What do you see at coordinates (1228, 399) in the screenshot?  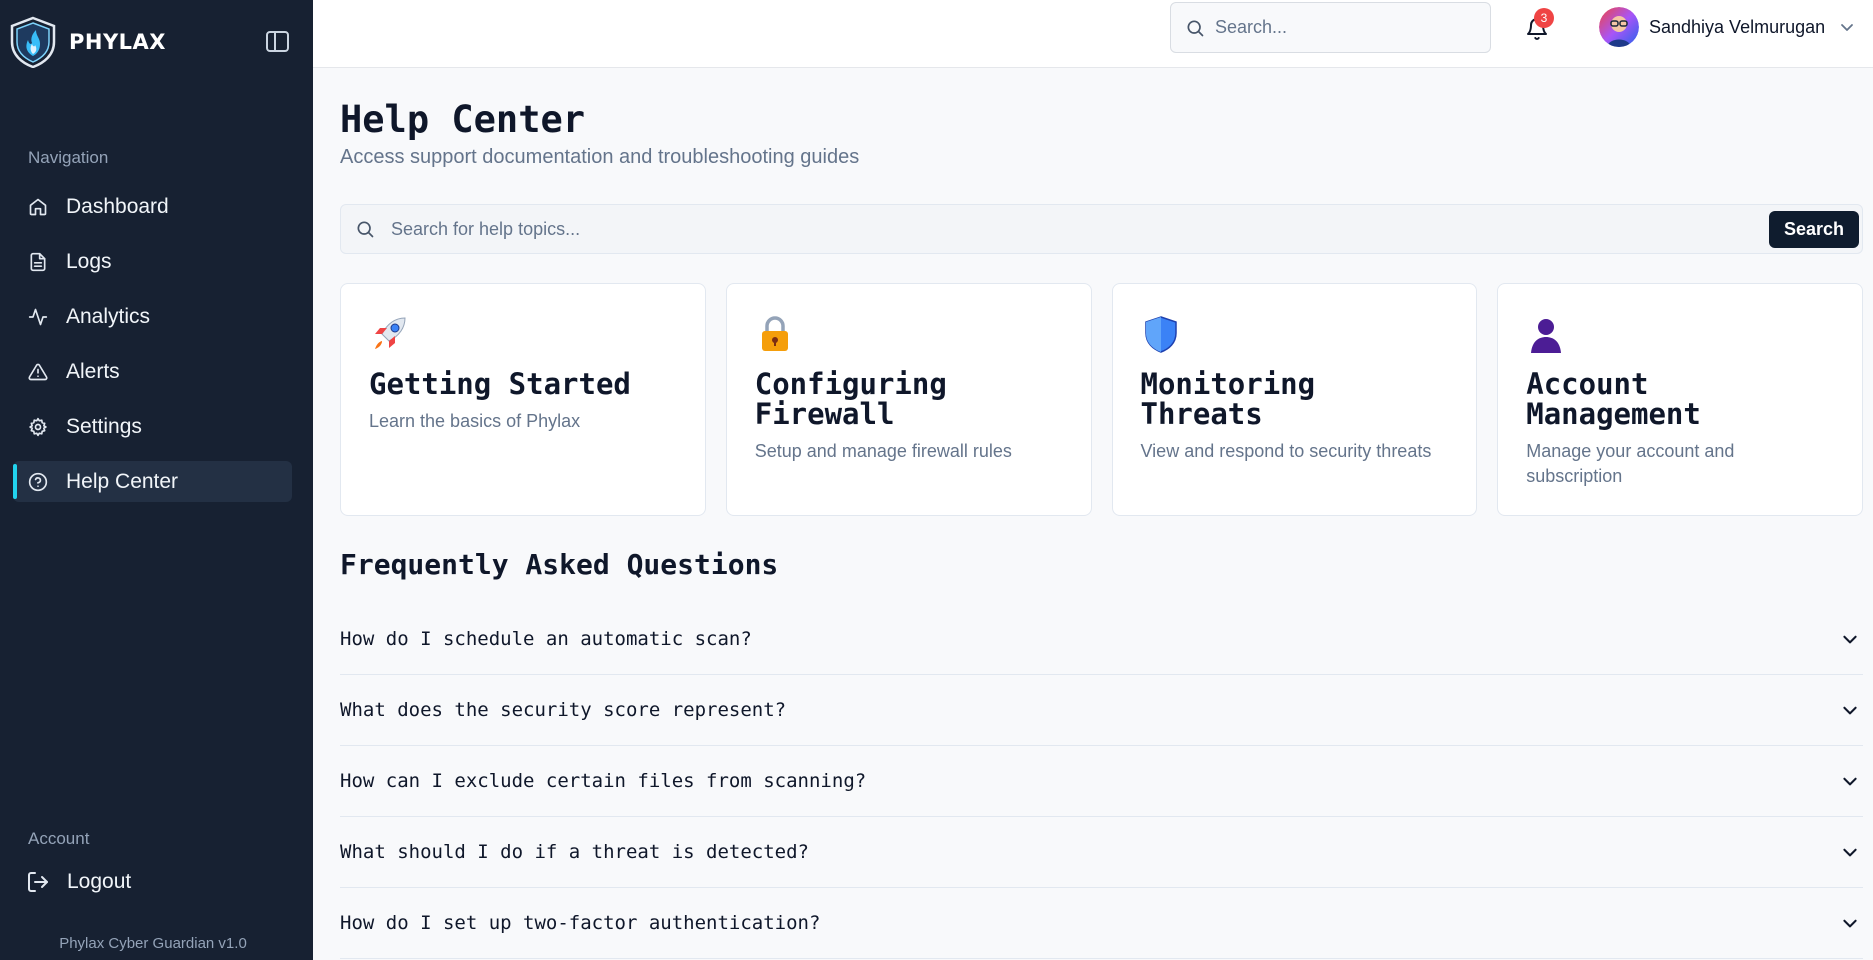 I see `card-title: Monitoring Threats` at bounding box center [1228, 399].